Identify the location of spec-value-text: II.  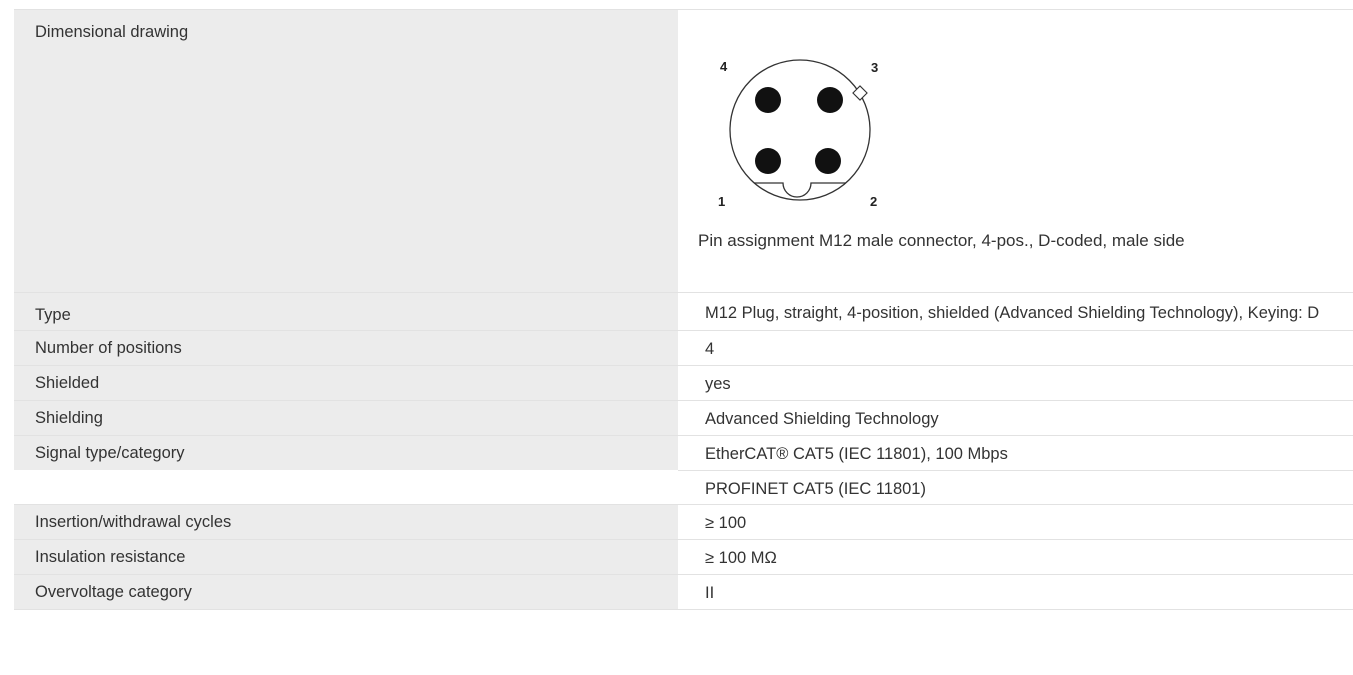
(710, 593).